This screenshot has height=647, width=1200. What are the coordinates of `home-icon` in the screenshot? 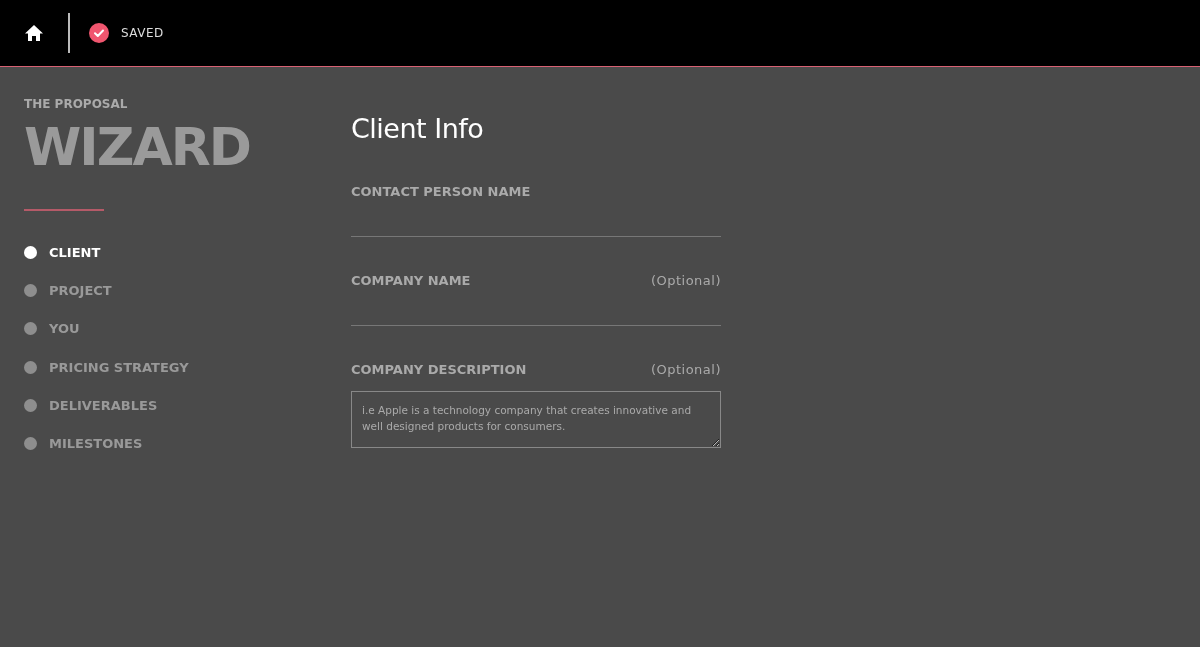 It's located at (34, 33).